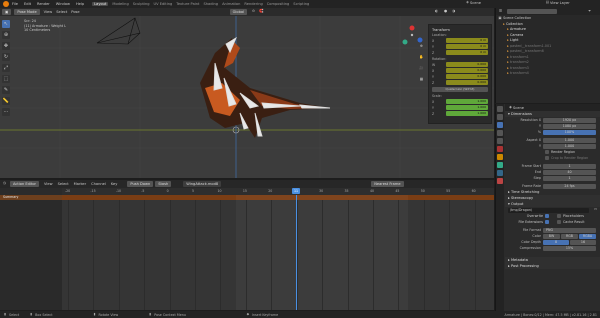 This screenshot has width=600, height=318. I want to click on filter-icon: ⏷, so click(589, 11).